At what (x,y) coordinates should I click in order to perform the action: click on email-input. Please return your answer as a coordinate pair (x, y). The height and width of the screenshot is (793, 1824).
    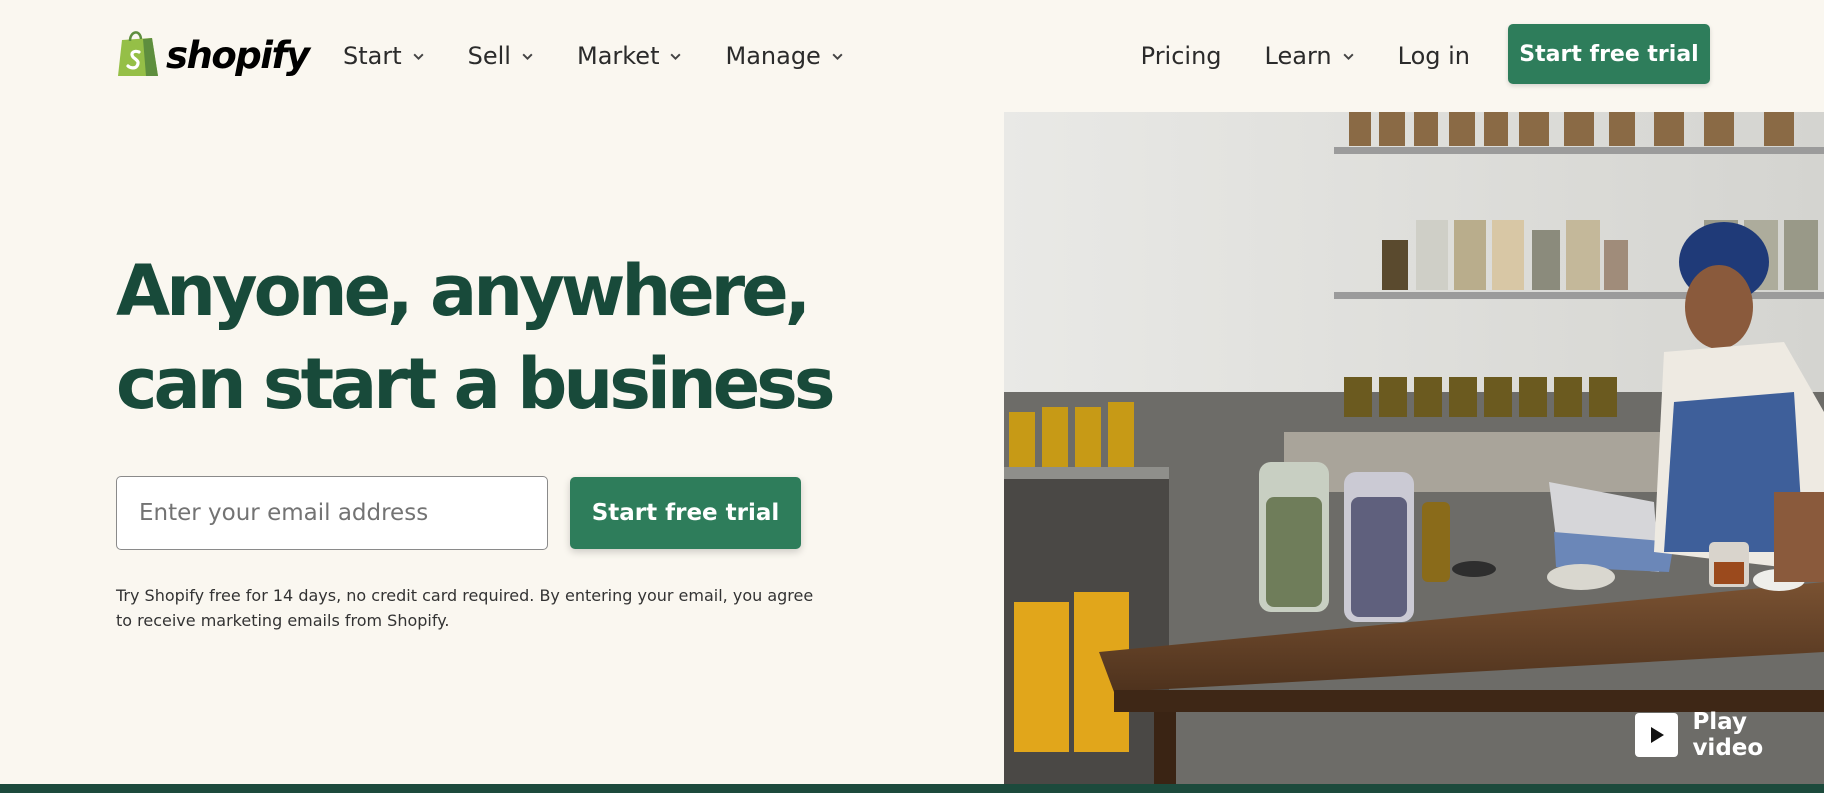
    Looking at the image, I should click on (332, 513).